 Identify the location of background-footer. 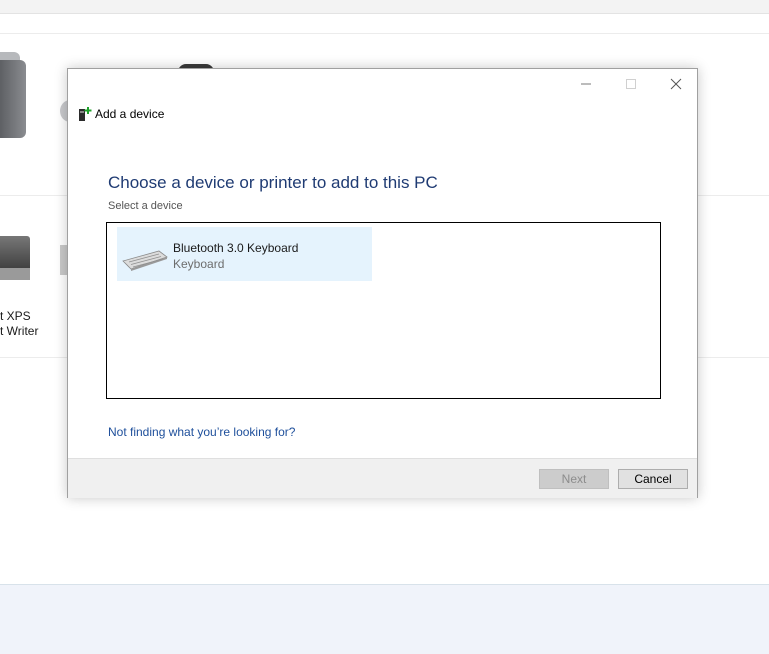
(384, 619).